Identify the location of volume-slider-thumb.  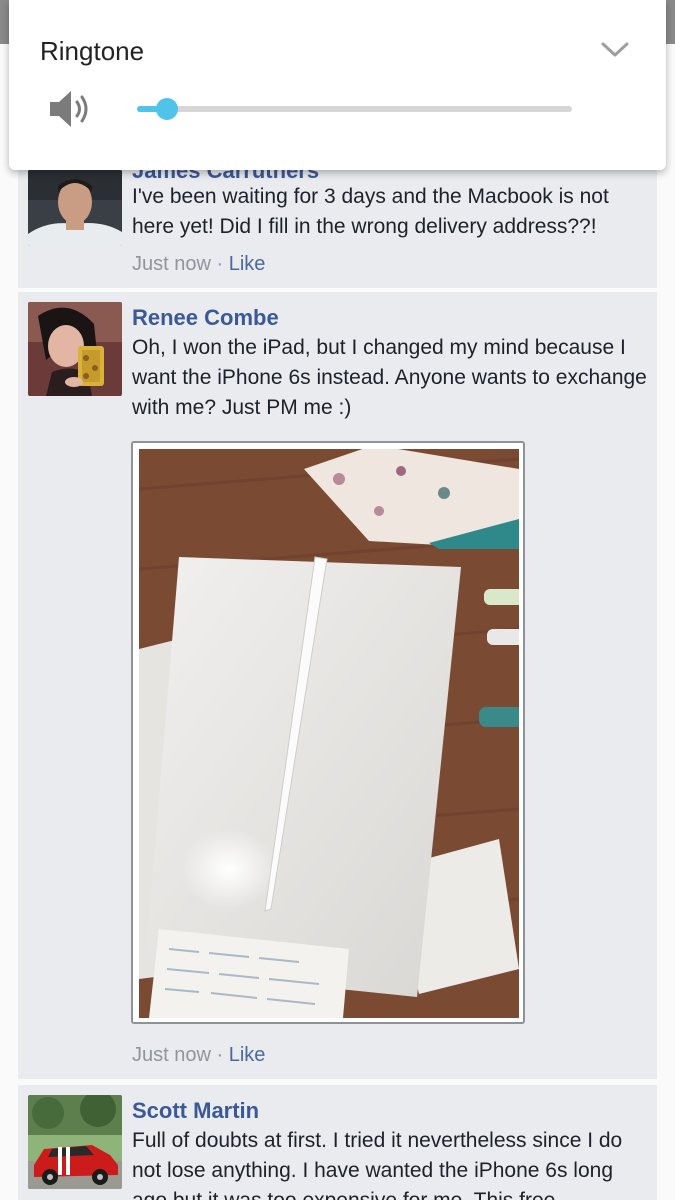
(167, 109).